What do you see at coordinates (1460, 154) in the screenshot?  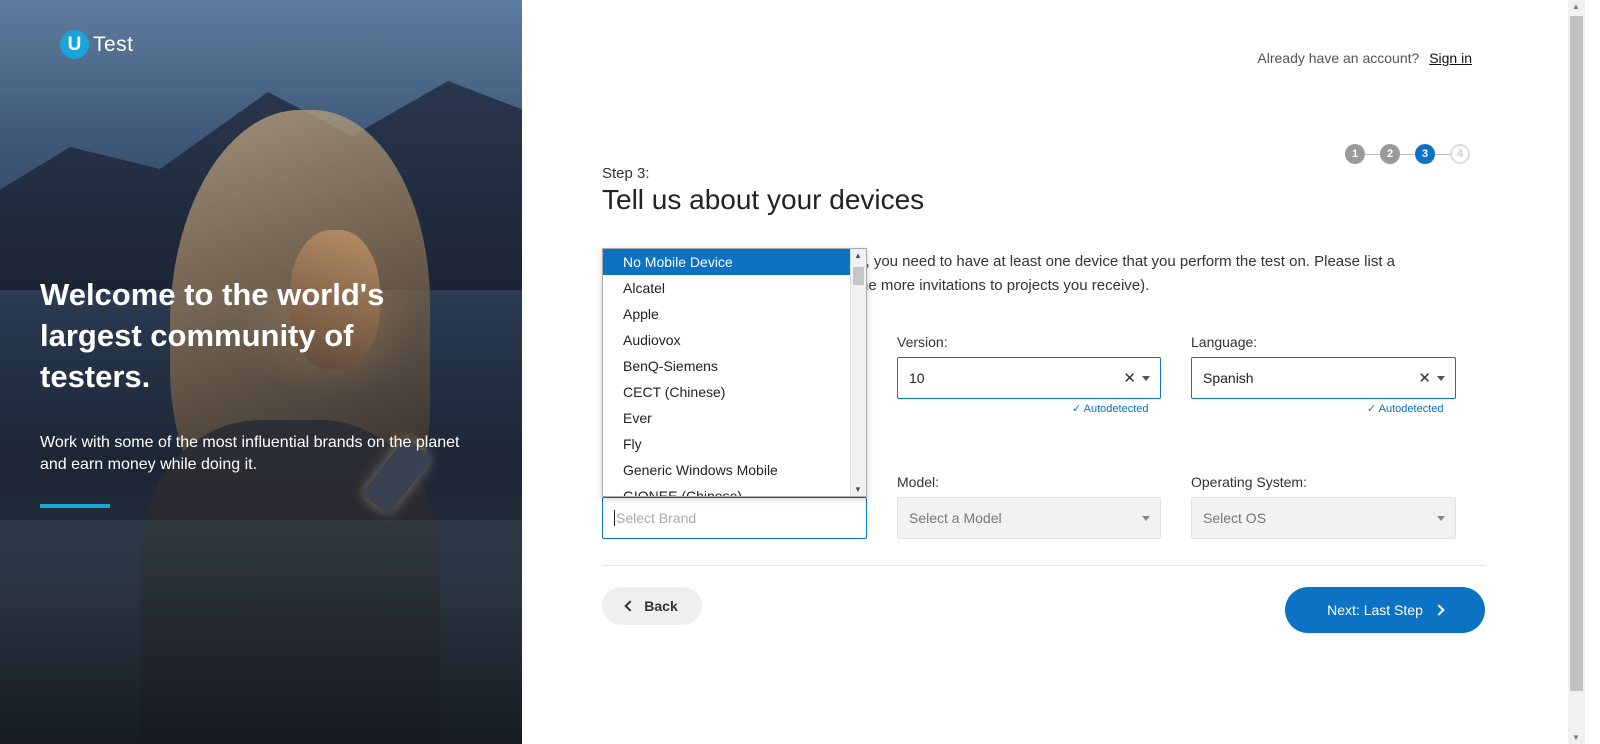 I see `step-4: 4` at bounding box center [1460, 154].